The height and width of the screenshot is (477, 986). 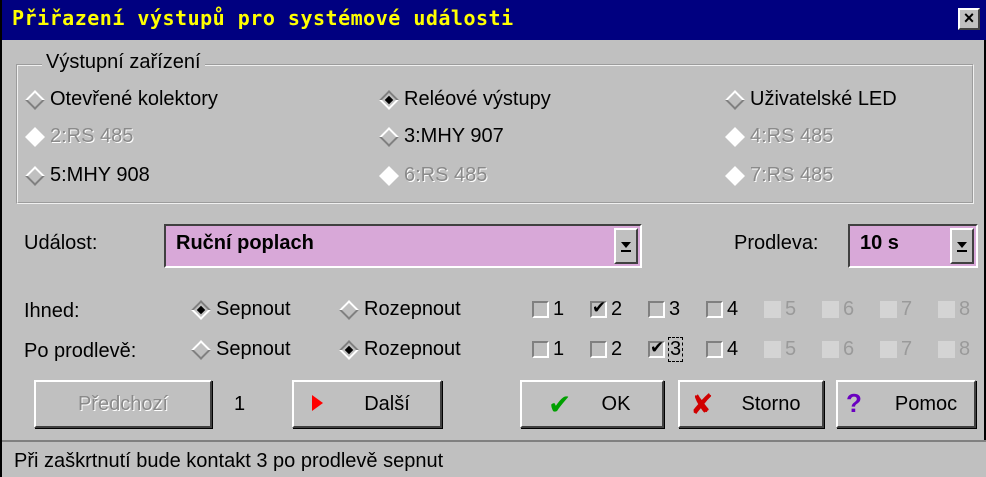 I want to click on help-button: ? Pomoc, so click(x=906, y=404).